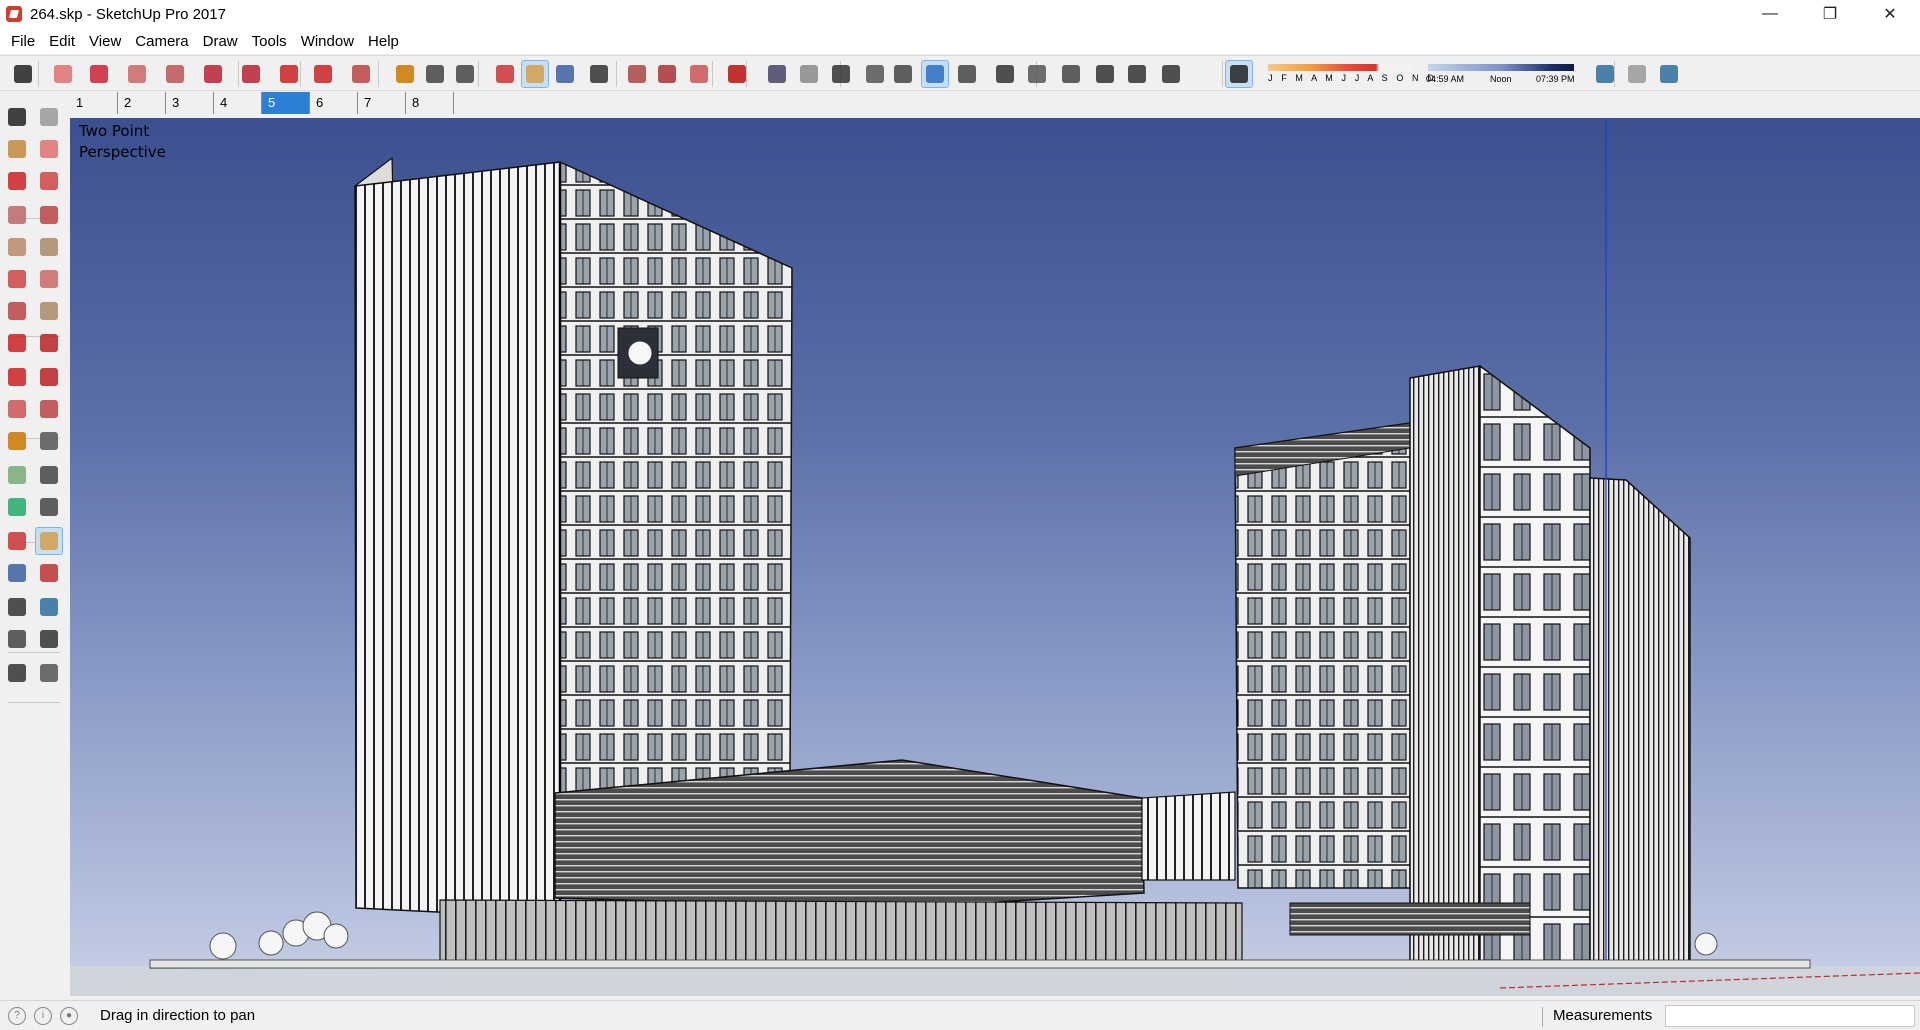  I want to click on previous-view-icon, so click(49, 607).